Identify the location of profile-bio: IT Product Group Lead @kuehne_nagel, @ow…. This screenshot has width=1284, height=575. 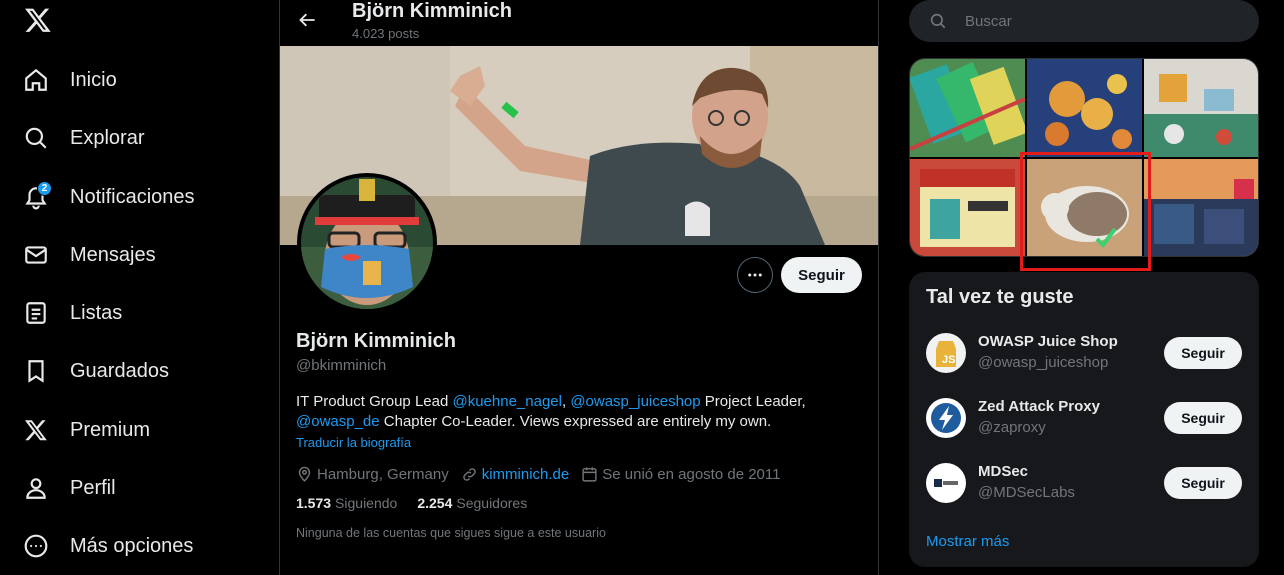
(576, 412).